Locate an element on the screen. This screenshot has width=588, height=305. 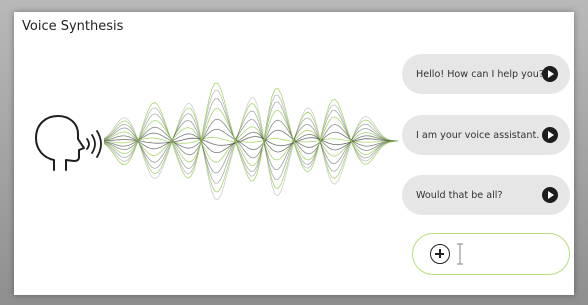
message-bubble-3: Would that be all? is located at coordinates (486, 195).